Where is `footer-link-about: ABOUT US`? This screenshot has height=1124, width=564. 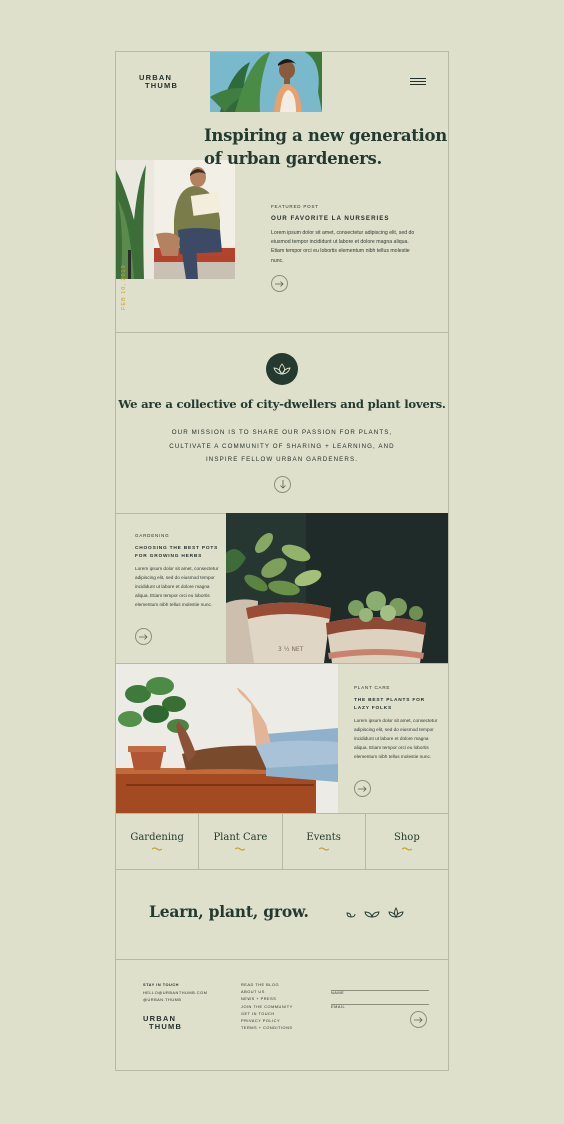
footer-link-about: ABOUT US is located at coordinates (267, 991).